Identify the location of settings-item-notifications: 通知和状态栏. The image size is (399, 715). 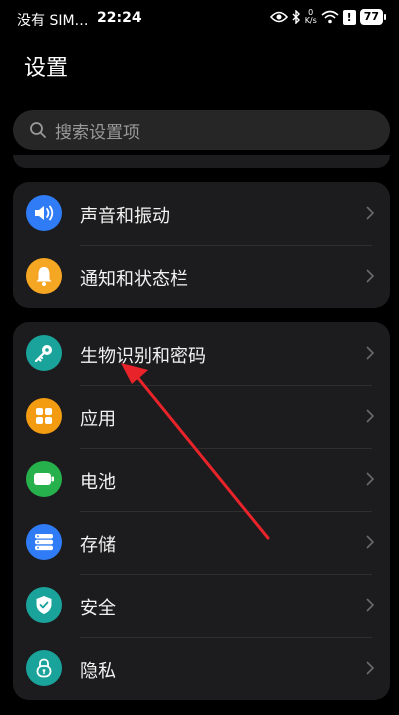
(201, 276).